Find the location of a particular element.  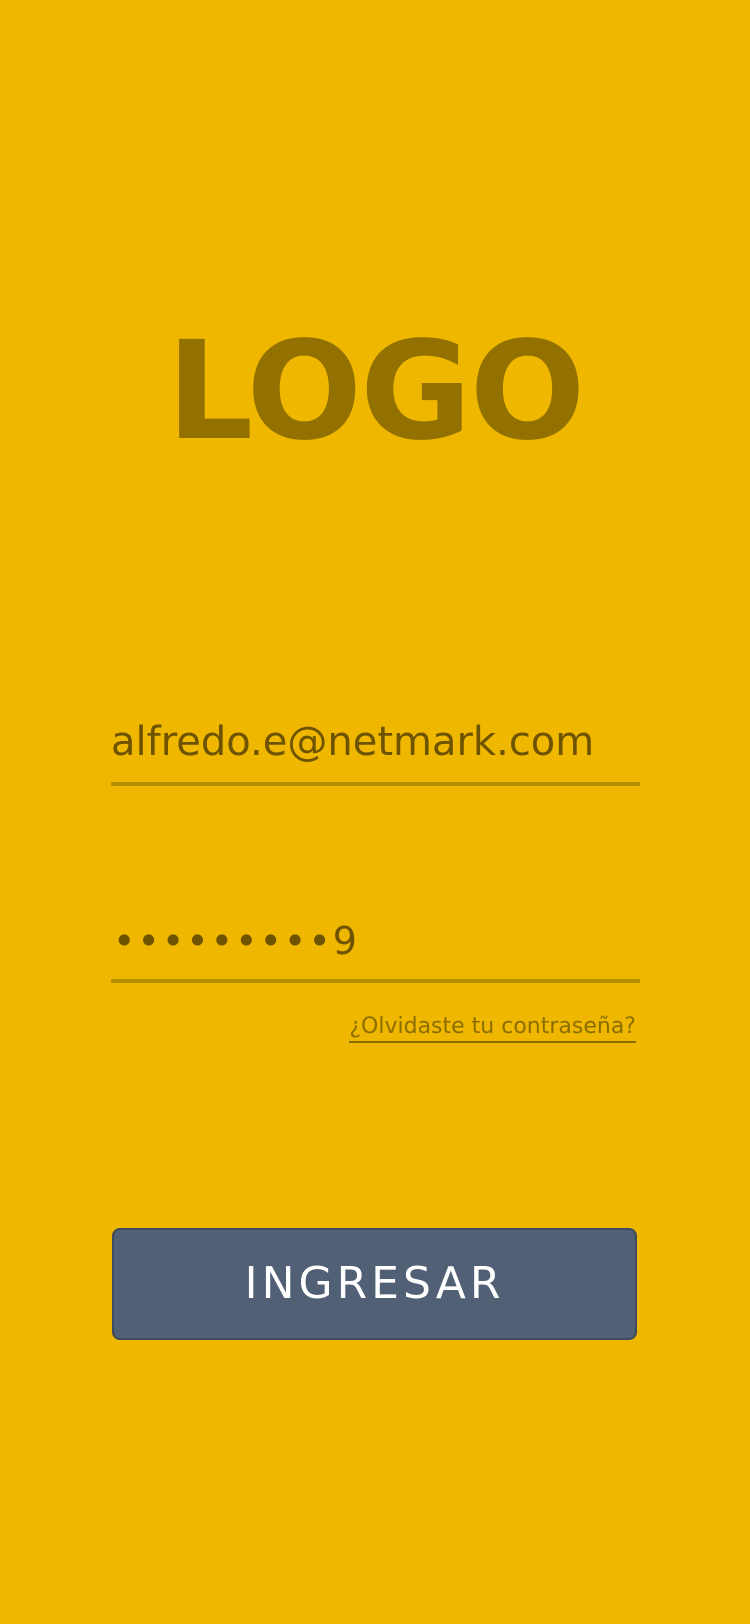

email-field-container is located at coordinates (375, 743).